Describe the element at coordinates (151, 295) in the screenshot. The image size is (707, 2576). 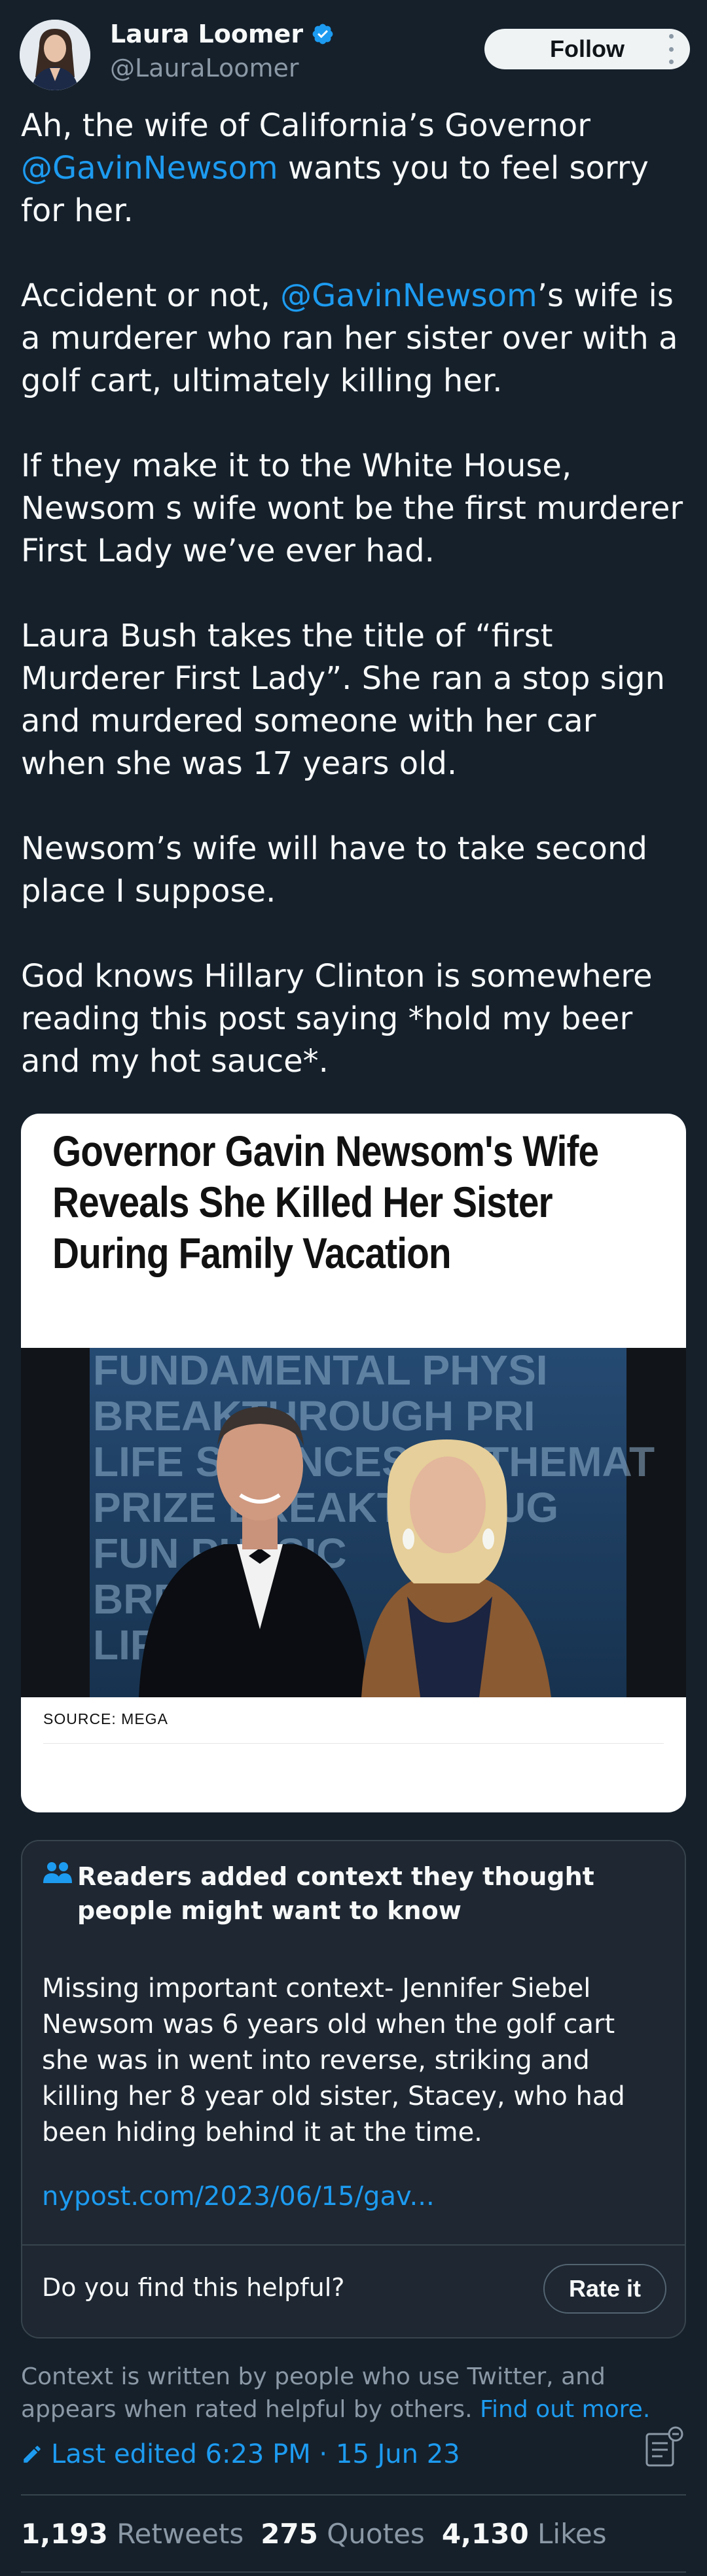
I see `tweet-text-segment: Accident or not,` at that location.